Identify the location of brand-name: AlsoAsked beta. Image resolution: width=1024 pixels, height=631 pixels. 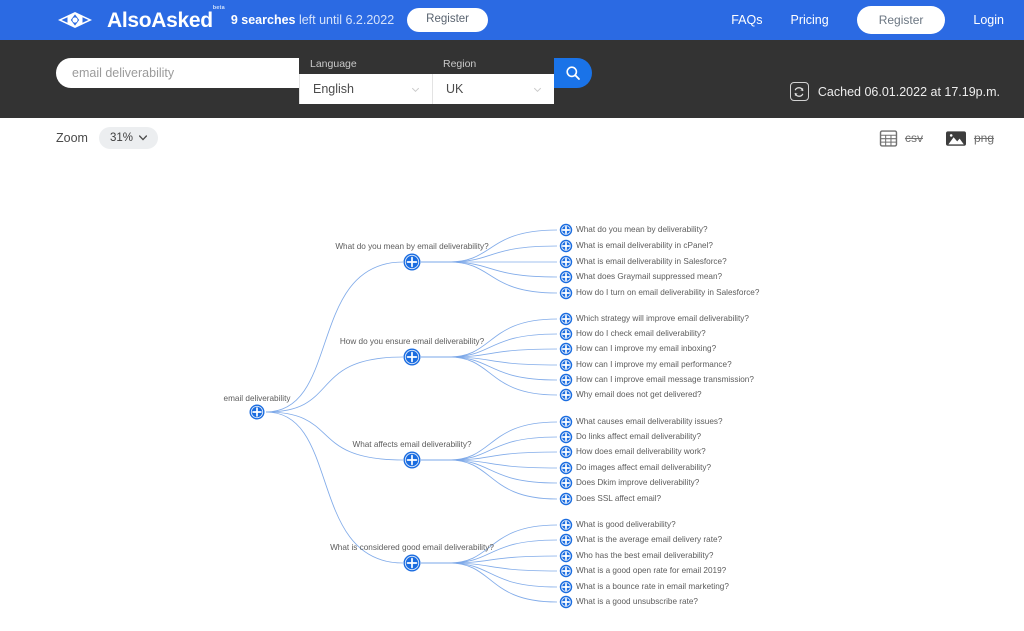
(166, 18).